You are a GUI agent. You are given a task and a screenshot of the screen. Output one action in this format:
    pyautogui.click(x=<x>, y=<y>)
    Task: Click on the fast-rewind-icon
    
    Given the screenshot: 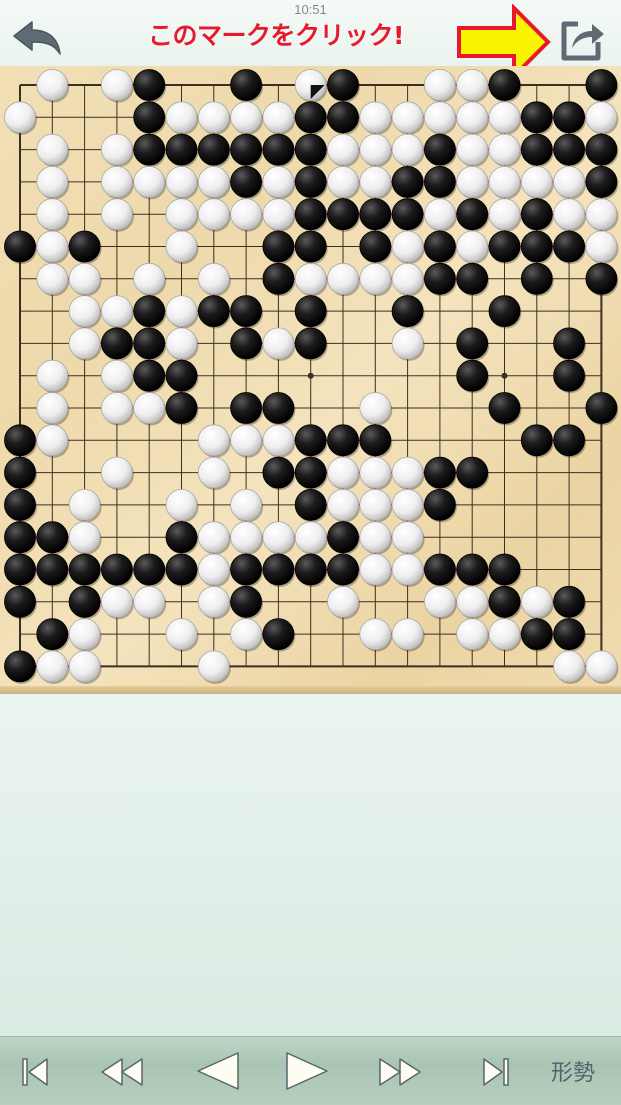 What is the action you would take?
    pyautogui.click(x=122, y=1072)
    